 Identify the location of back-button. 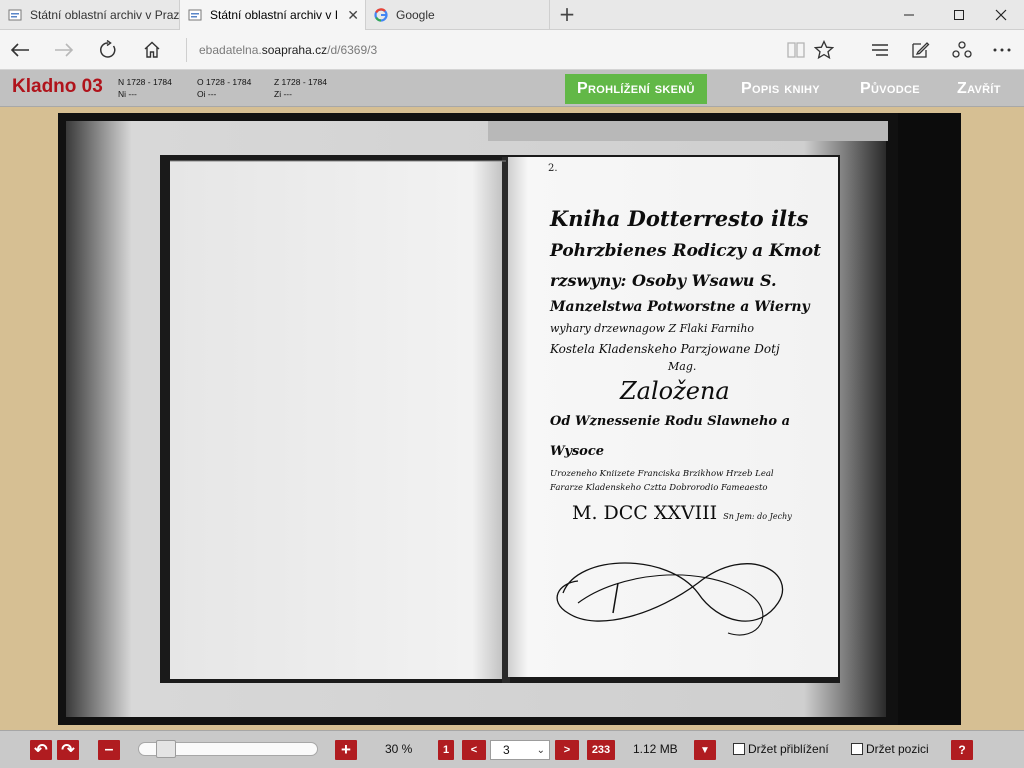
(20, 50).